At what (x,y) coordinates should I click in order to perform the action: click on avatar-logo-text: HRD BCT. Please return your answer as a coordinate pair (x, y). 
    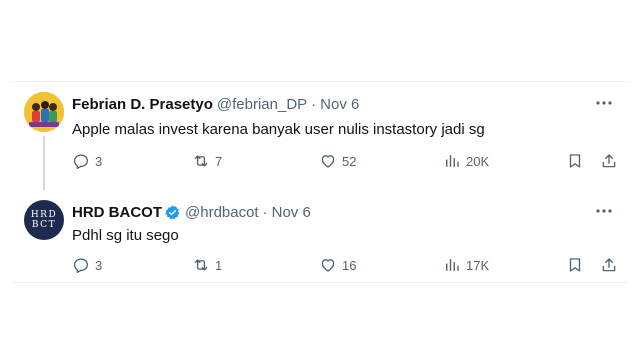
    Looking at the image, I should click on (44, 220).